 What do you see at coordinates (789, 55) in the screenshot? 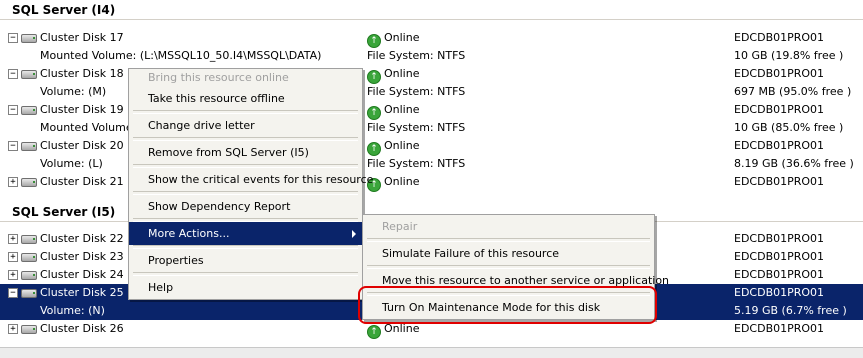
I see `volume-size: 10 GB (19.8% free )` at bounding box center [789, 55].